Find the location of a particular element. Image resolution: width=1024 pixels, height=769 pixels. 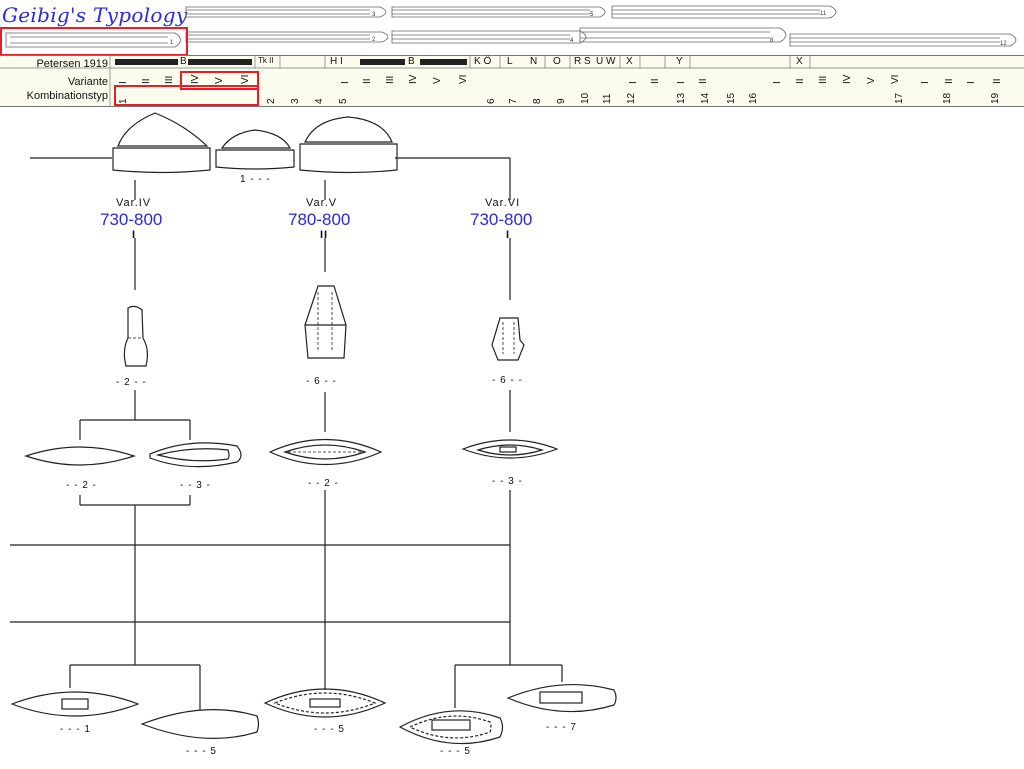

branch-label-var6: Var.VI is located at coordinates (503, 203).